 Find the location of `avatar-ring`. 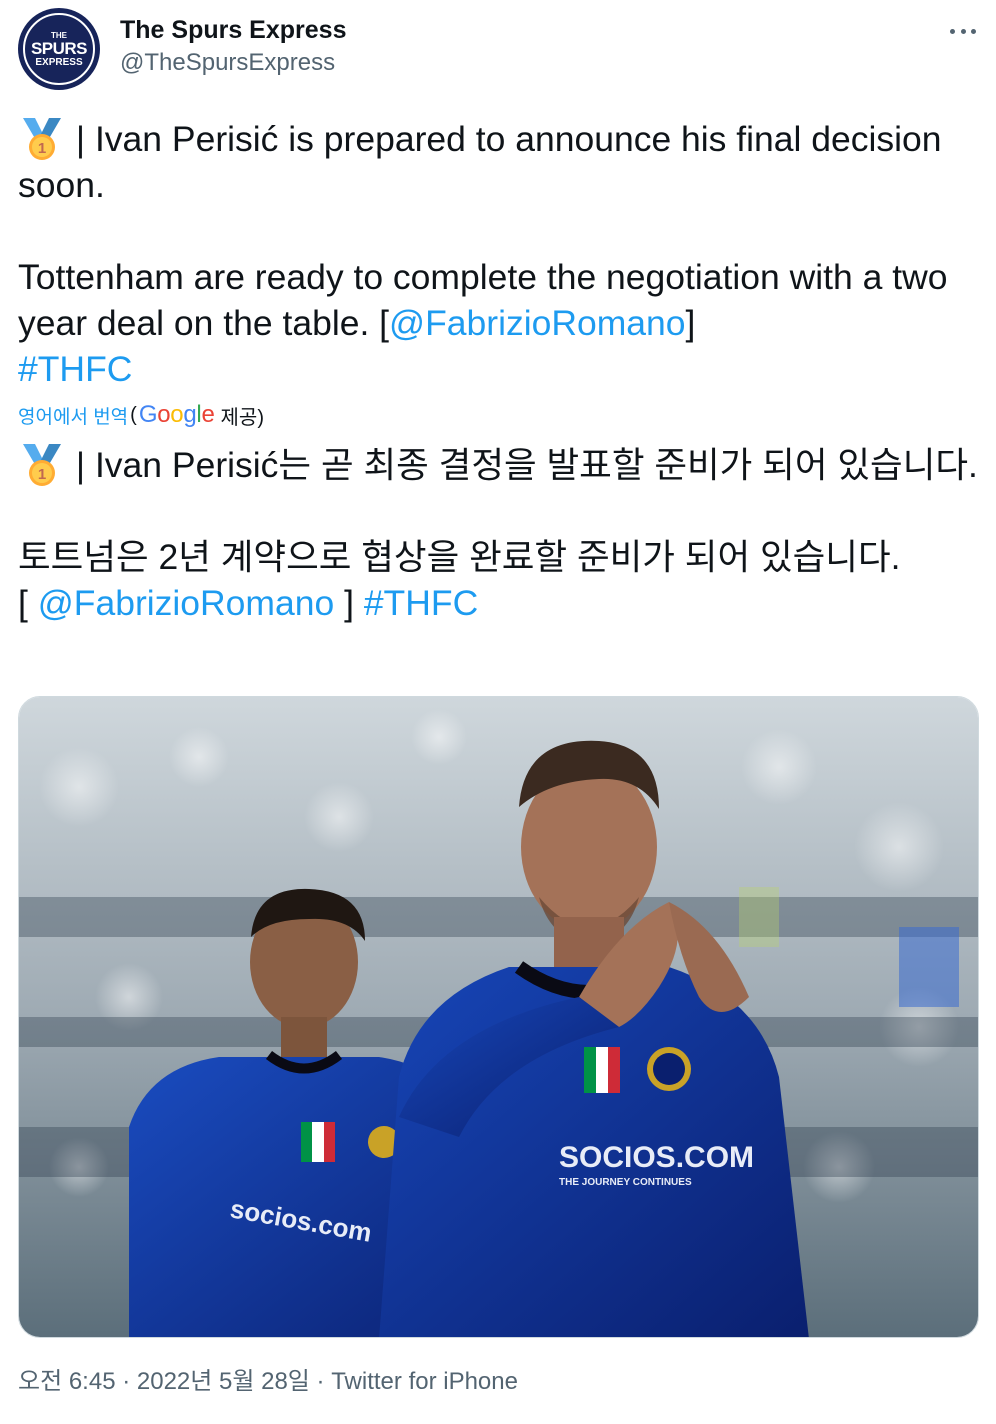

avatar-ring is located at coordinates (59, 49).